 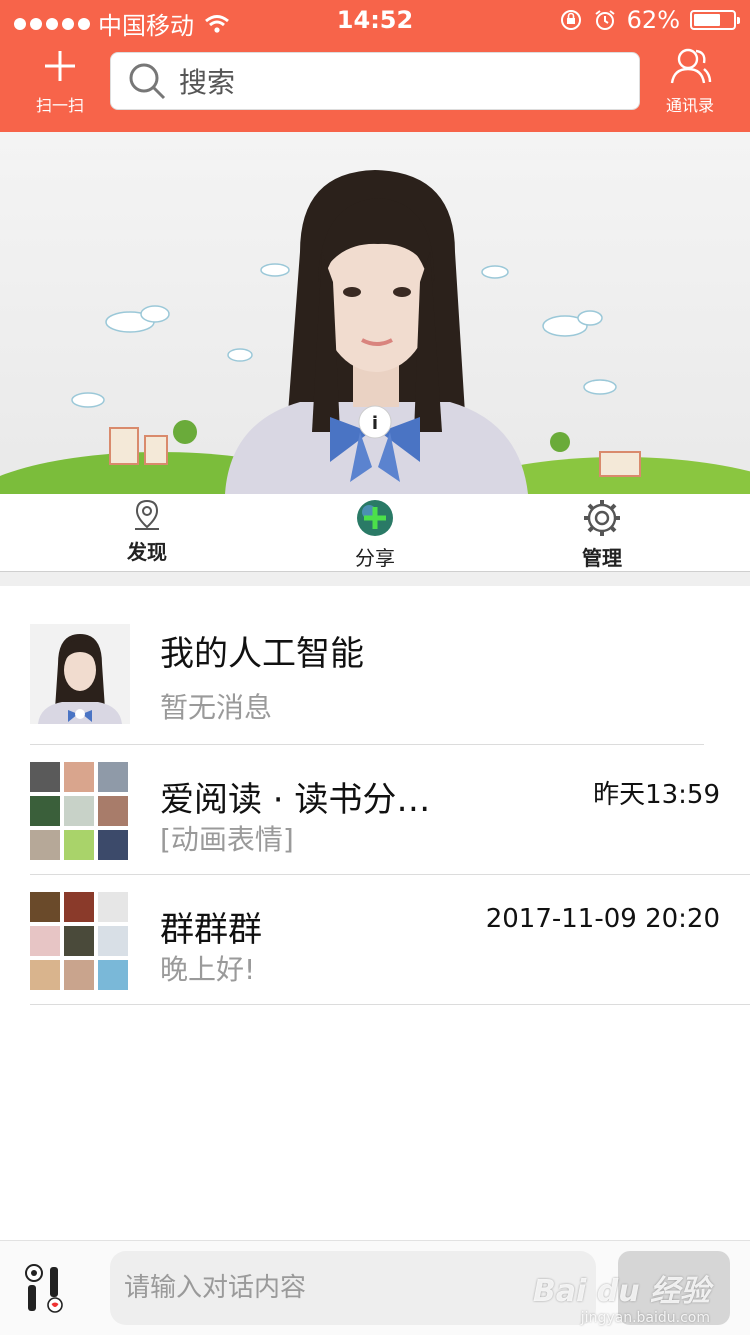 I want to click on contacts-button: 通讯录, so click(x=690, y=81).